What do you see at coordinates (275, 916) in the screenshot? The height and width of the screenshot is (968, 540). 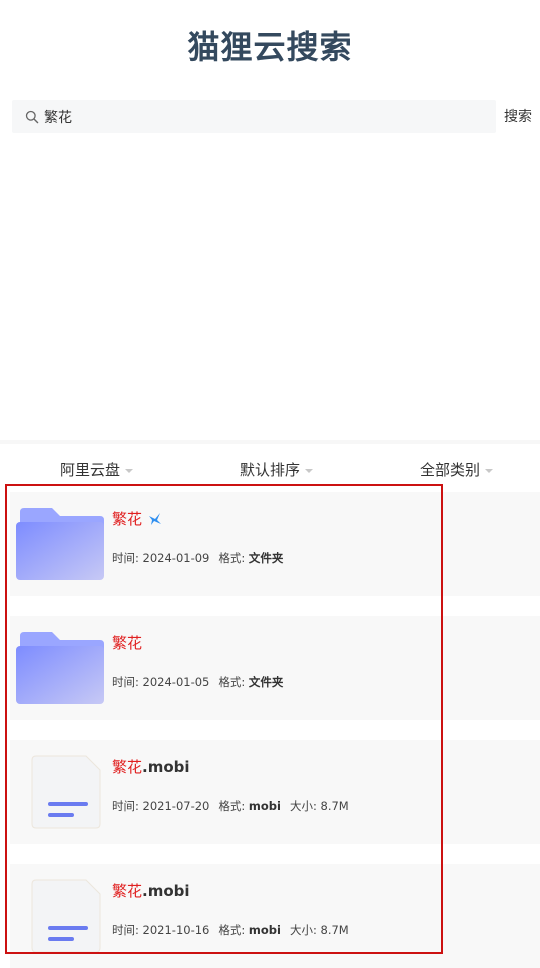 I see `result-item: 繁花 .mobi 时间: 2021-10-16 格式: mobi 大小: 8.7M` at bounding box center [275, 916].